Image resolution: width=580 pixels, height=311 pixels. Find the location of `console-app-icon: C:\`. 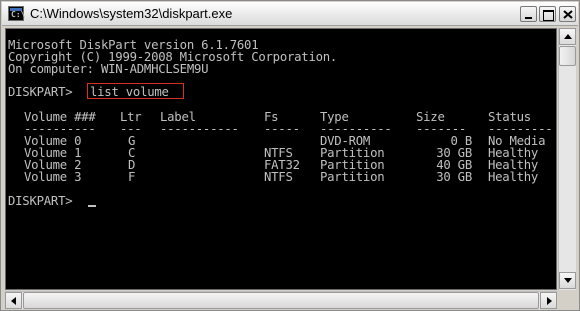

console-app-icon: C:\ is located at coordinates (16, 13).